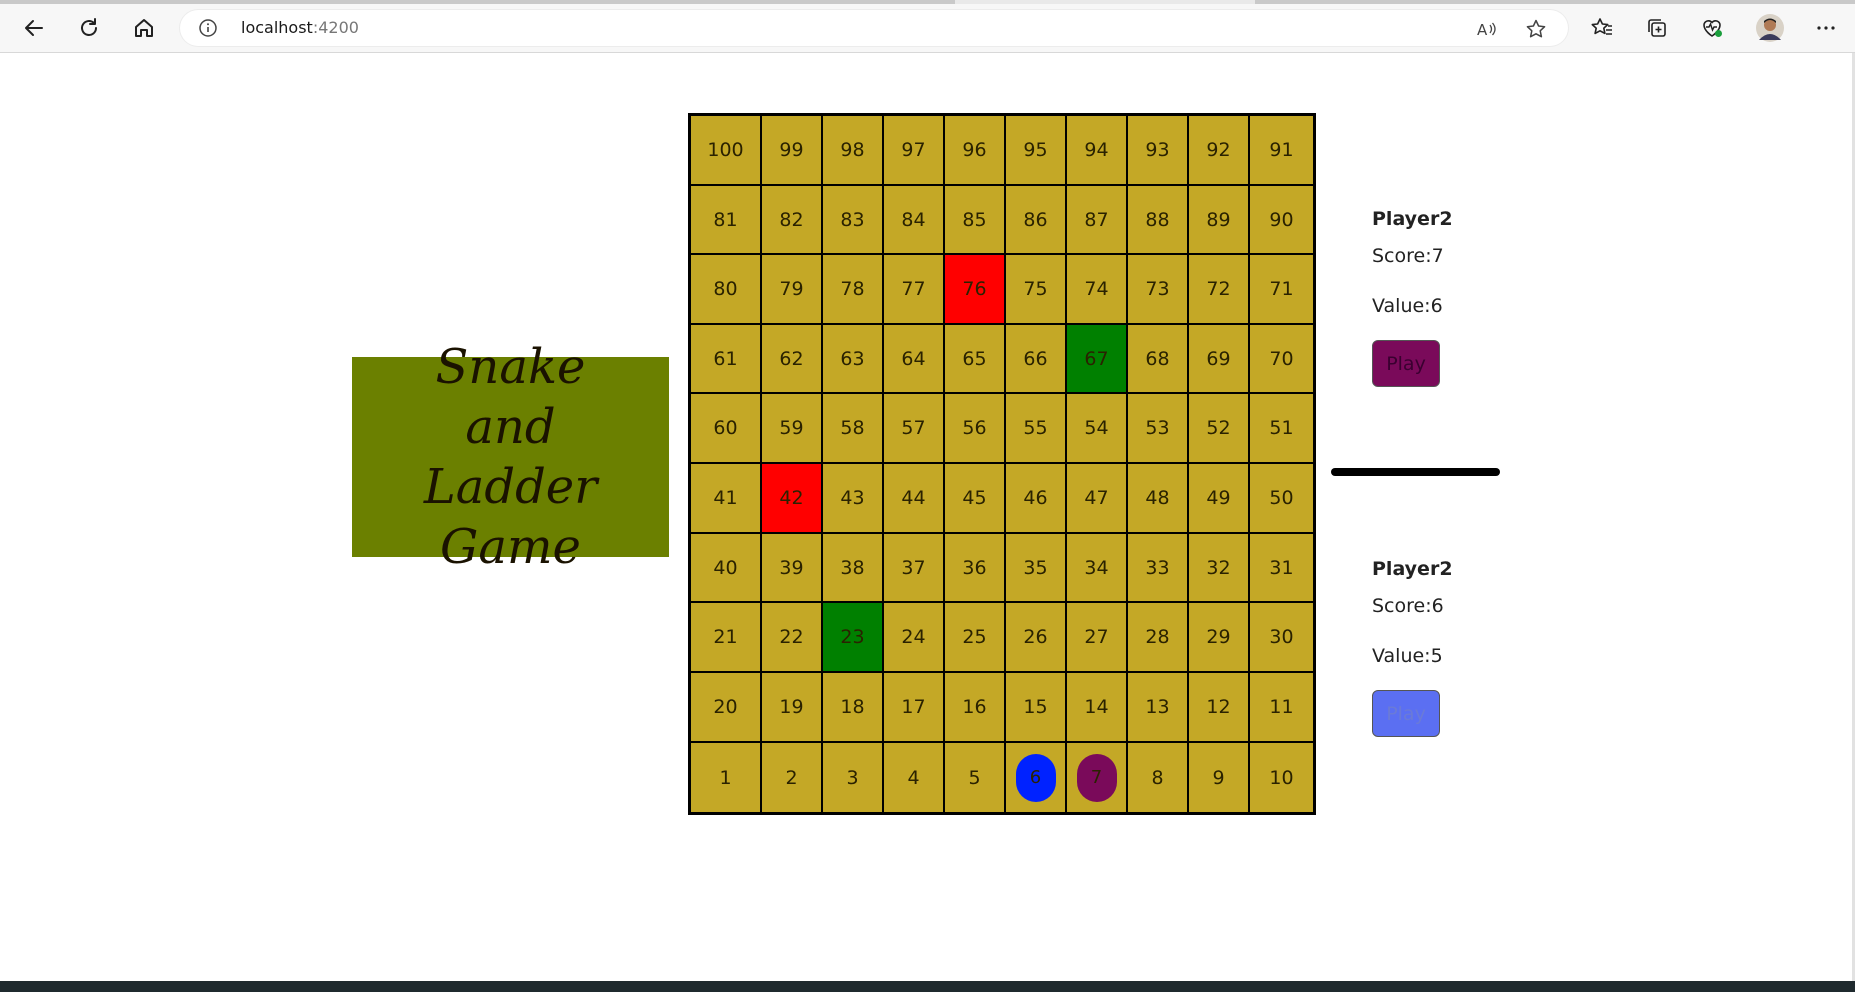 The image size is (1855, 992). I want to click on board-cell-20: 20, so click(725, 707).